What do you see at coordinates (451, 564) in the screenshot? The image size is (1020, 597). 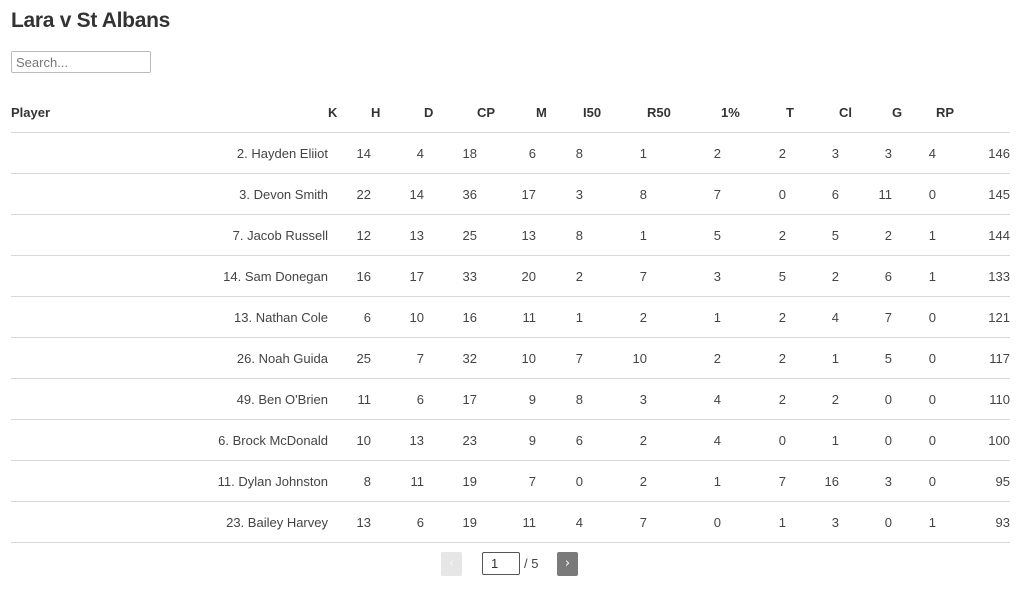 I see `previous-page-button: ‹` at bounding box center [451, 564].